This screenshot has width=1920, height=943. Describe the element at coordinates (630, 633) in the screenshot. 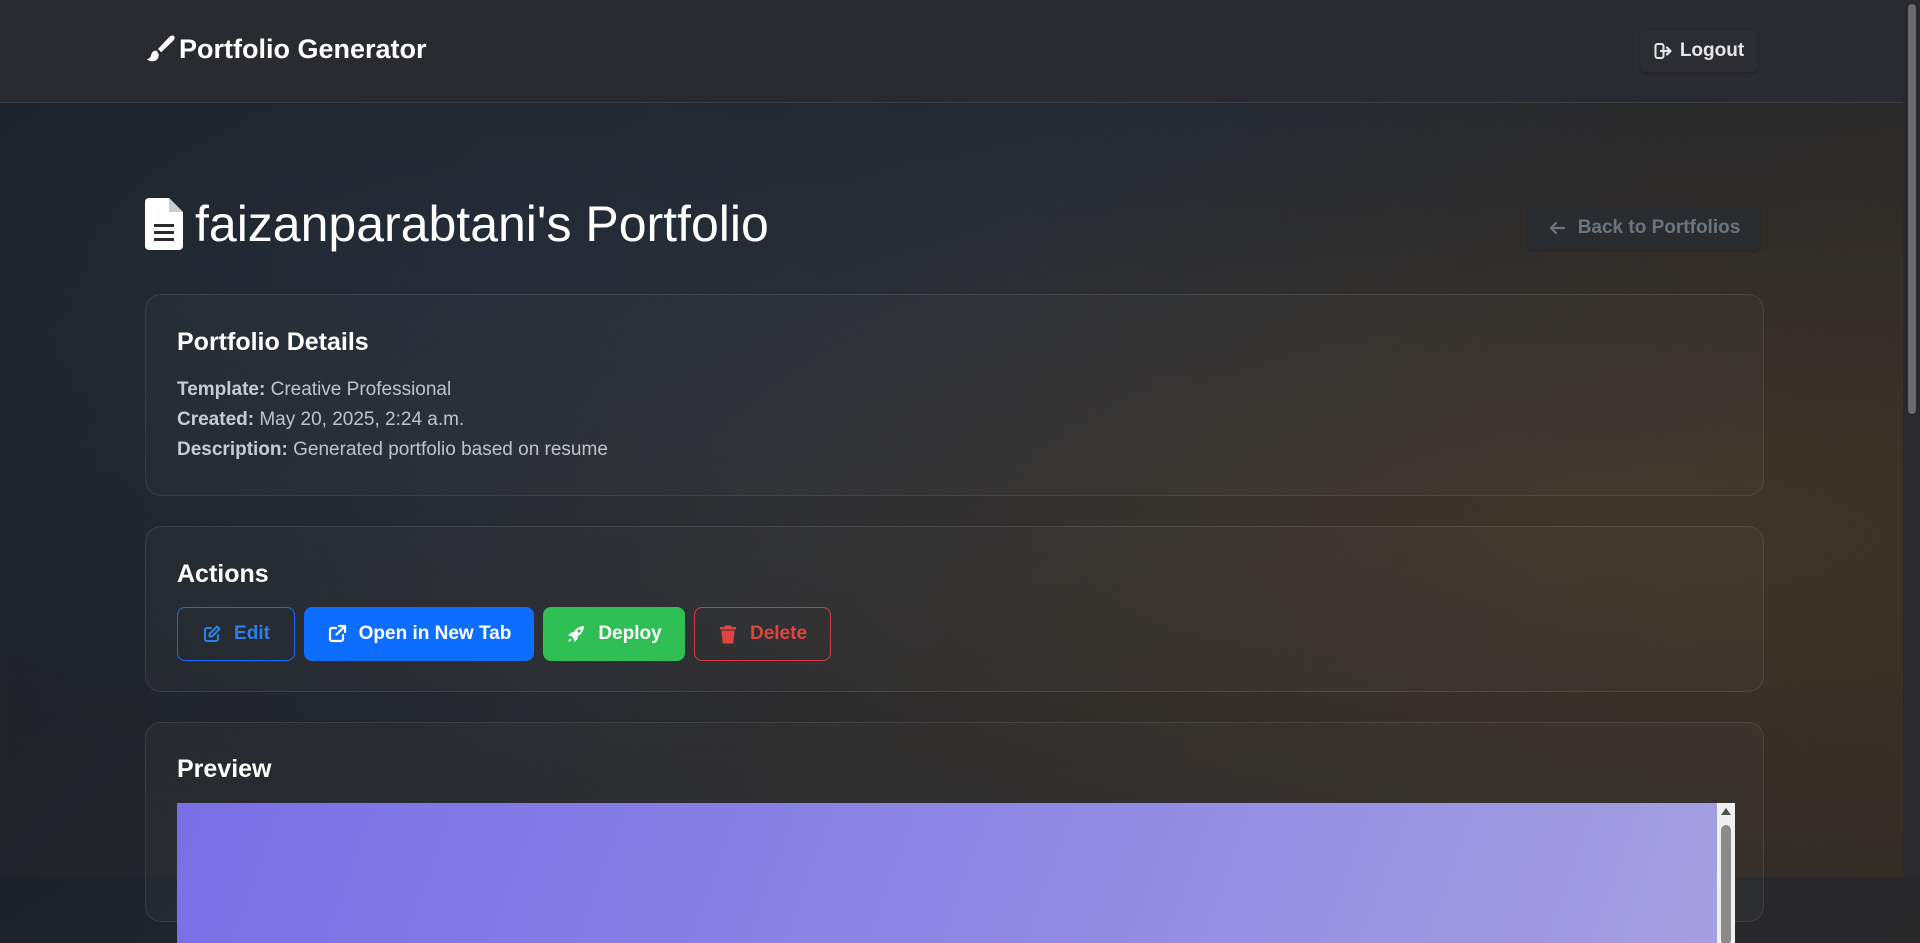

I see `deploy-label: Deploy` at that location.